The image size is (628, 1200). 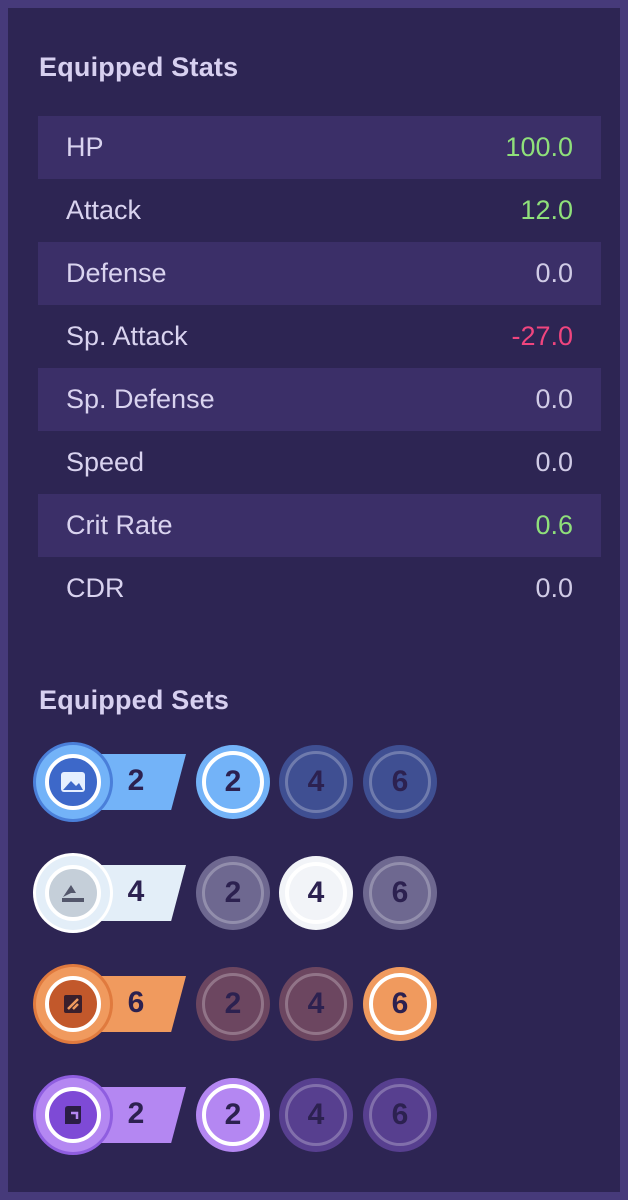 I want to click on equipped-sets-title: Equipped Sets, so click(x=134, y=700).